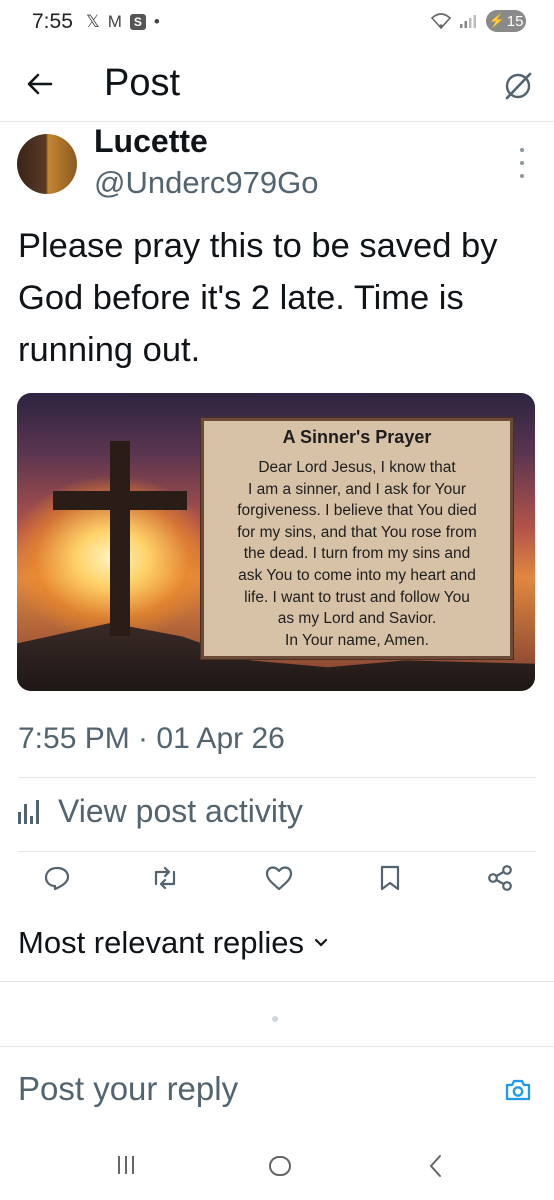 The height and width of the screenshot is (1200, 554). I want to click on nav-back-icon, so click(436, 1166).